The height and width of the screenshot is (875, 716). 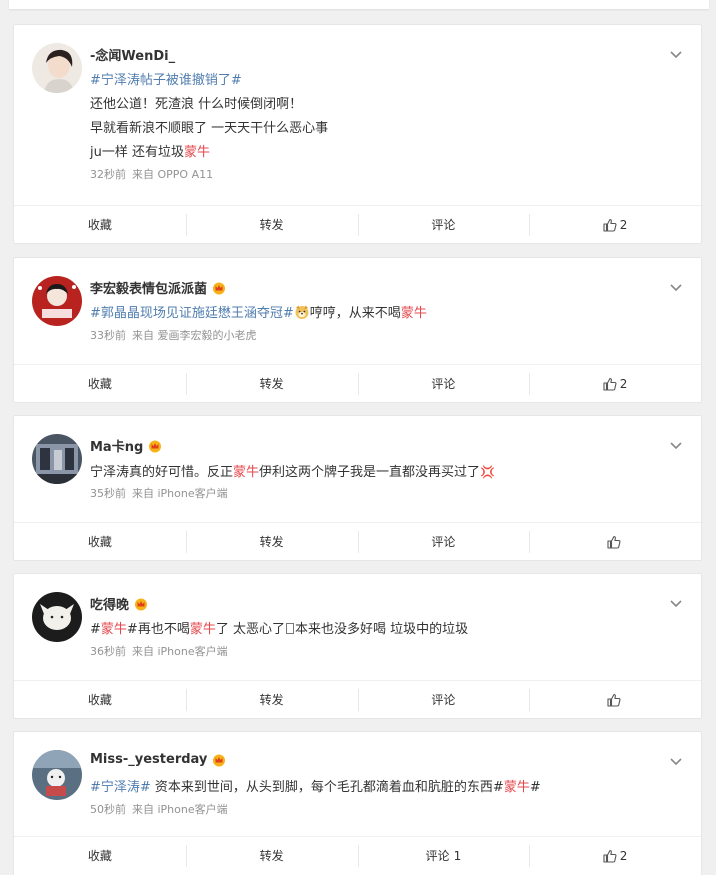 I want to click on username: 李宏毅表情包派派菌, so click(x=158, y=287).